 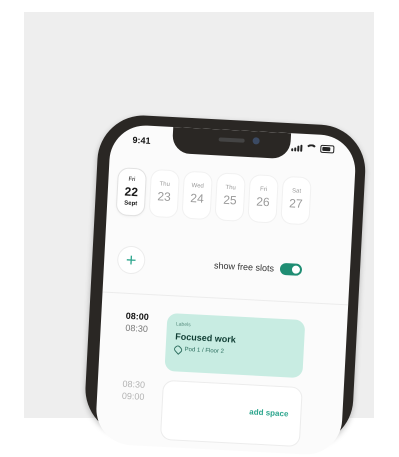 I want to click on free-slots-control: show free slots, so click(x=258, y=267).